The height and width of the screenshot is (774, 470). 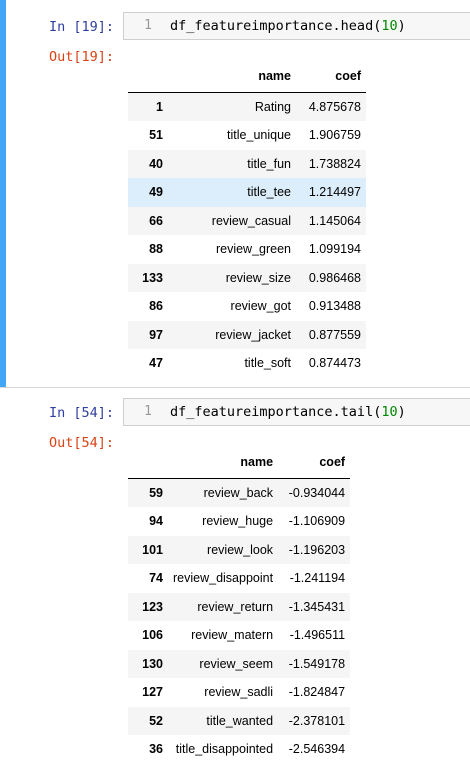 I want to click on table-row: 52 title_wanted -2.378101, so click(x=239, y=720).